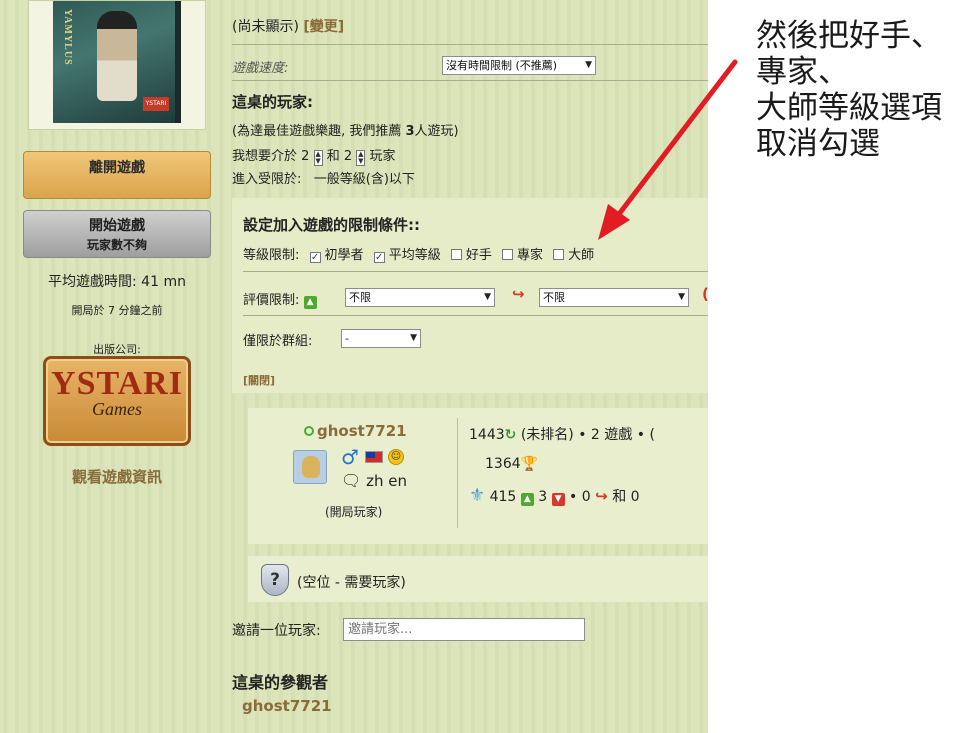 The width and height of the screenshot is (968, 733). Describe the element at coordinates (350, 457) in the screenshot. I see `male-icon: ♂` at that location.